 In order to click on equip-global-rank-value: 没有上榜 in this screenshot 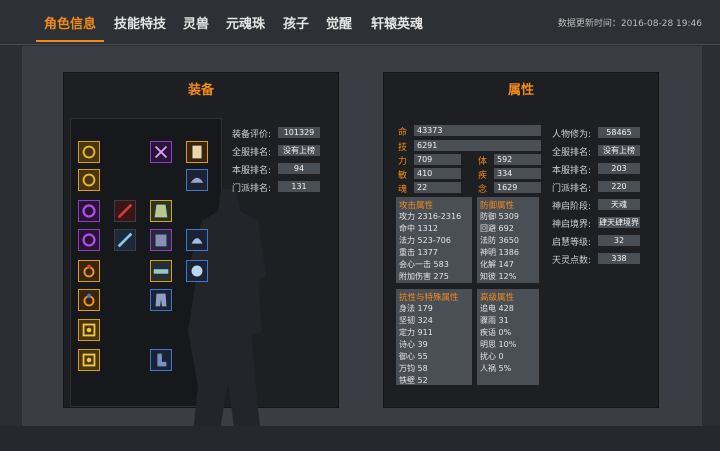, I will do `click(299, 150)`.